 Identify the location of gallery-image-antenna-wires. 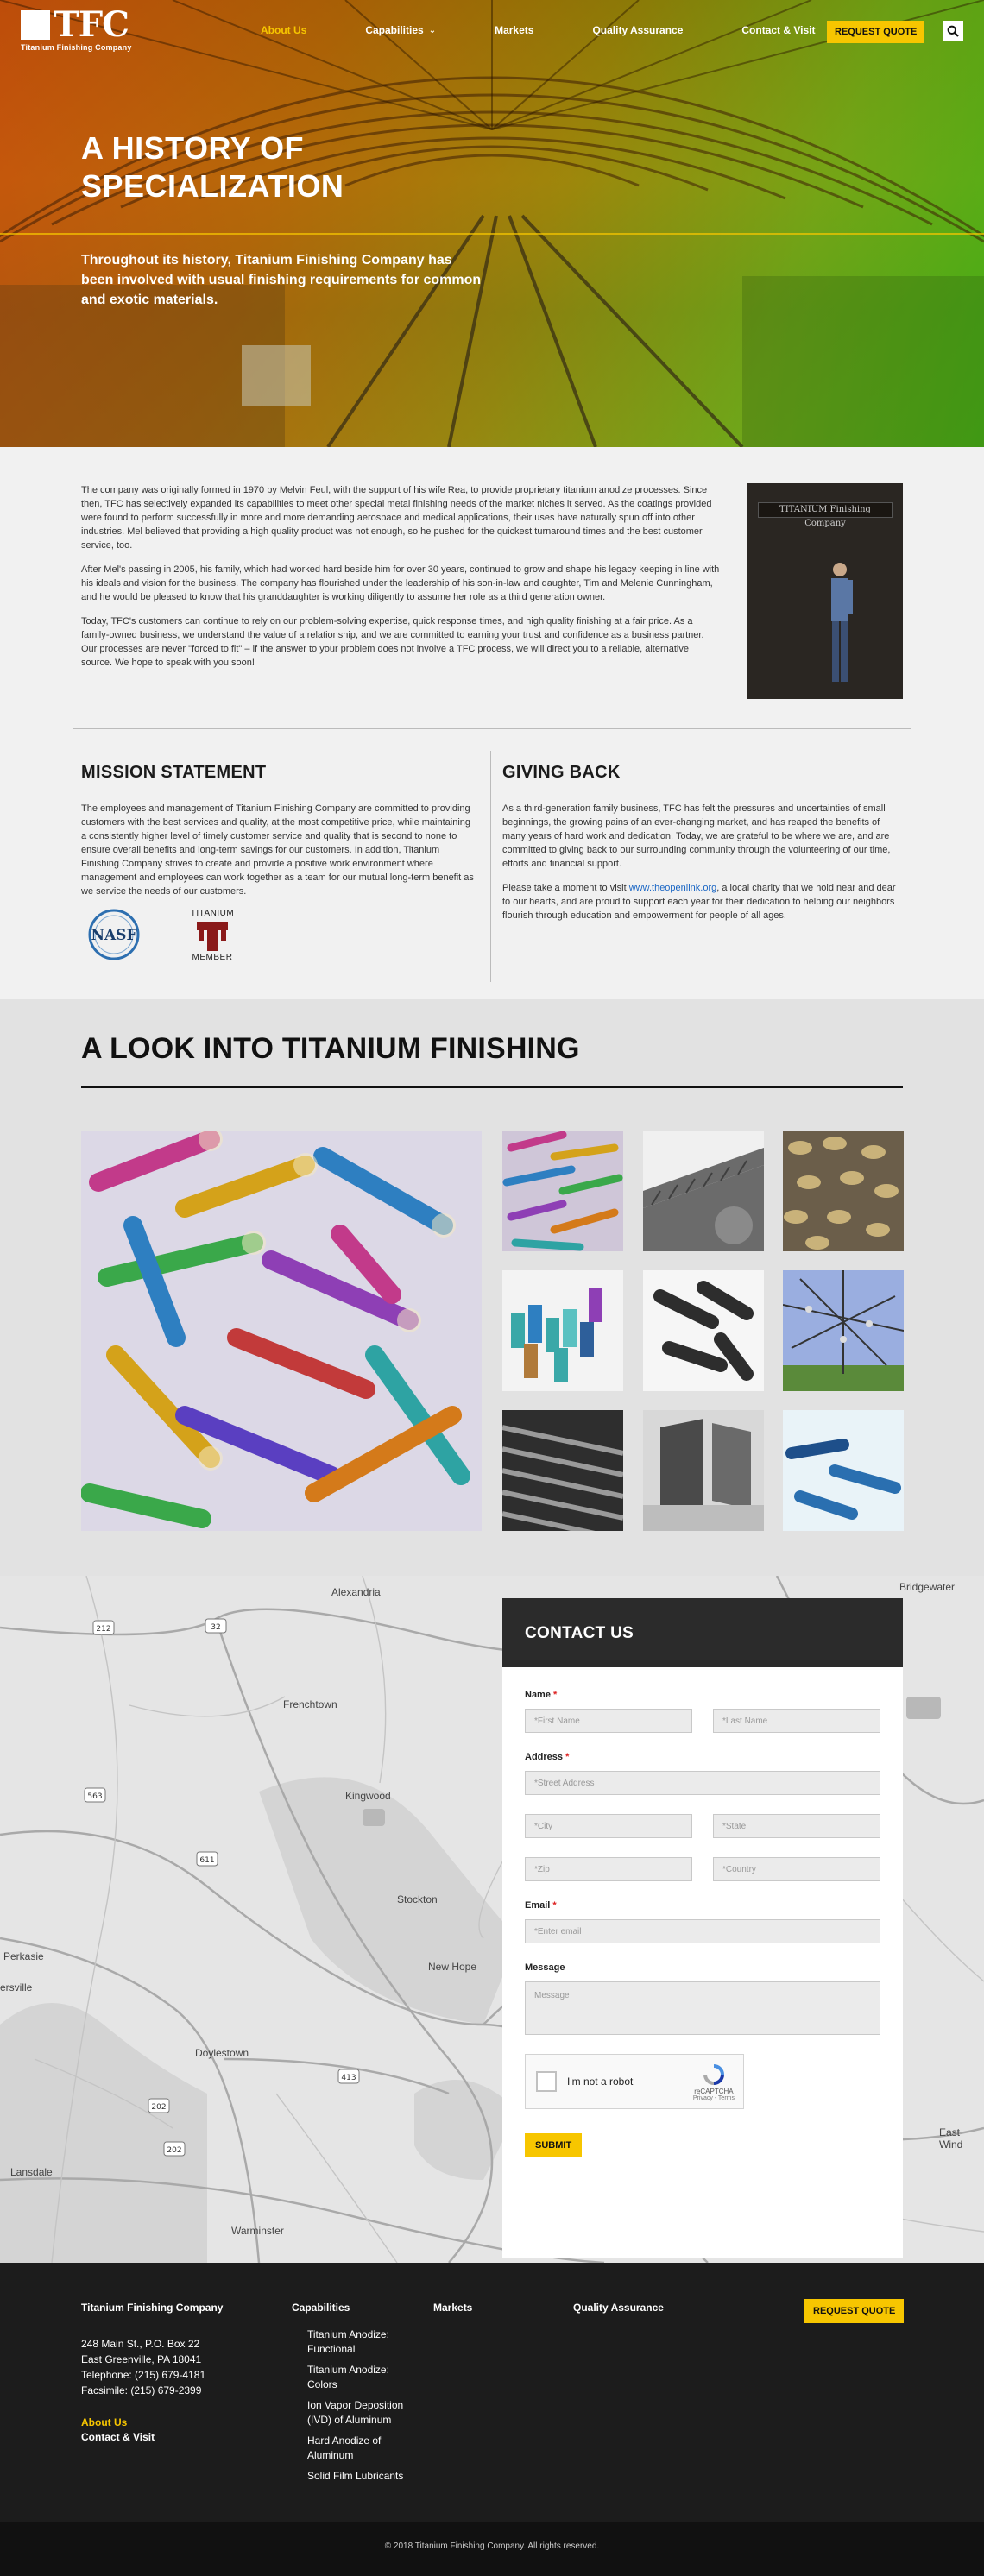
(843, 1330).